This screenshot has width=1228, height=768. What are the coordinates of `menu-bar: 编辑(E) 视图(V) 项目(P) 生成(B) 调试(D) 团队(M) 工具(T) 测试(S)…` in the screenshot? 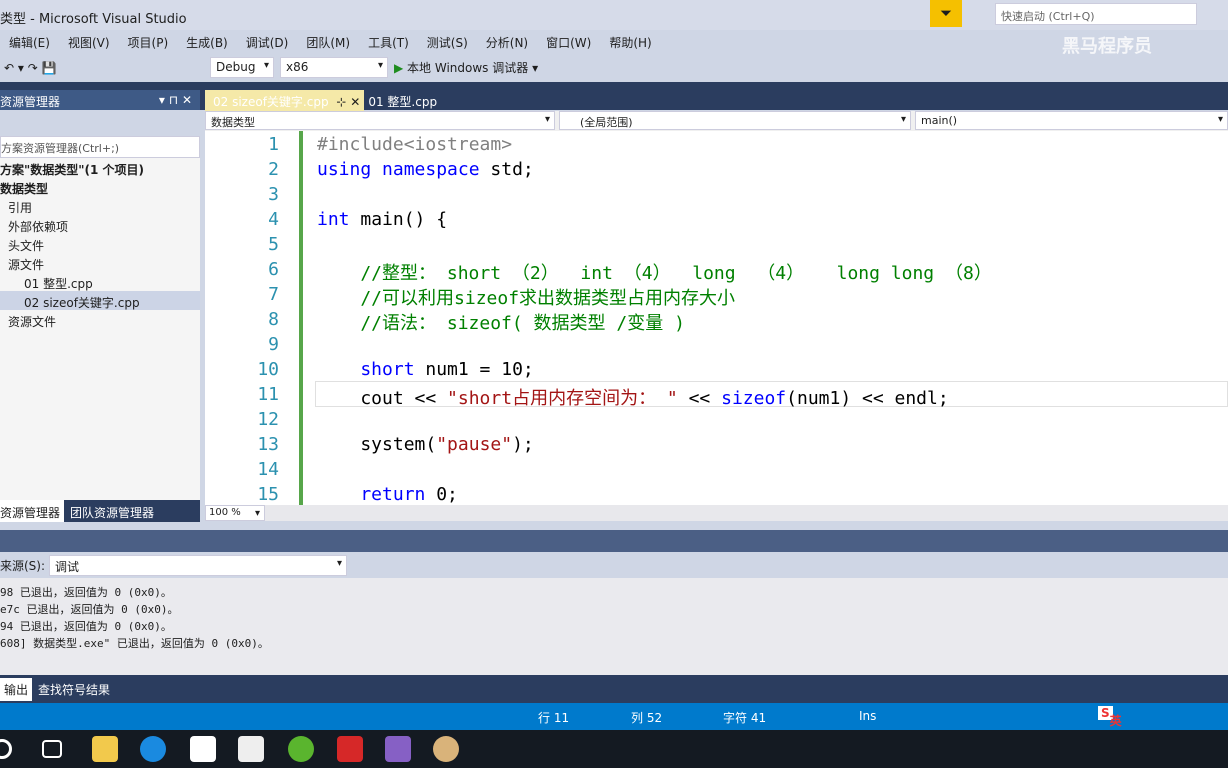 It's located at (330, 41).